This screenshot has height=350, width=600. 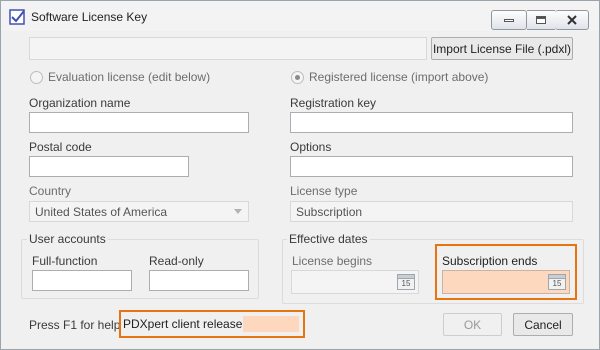 What do you see at coordinates (271, 324) in the screenshot?
I see `client-release-value` at bounding box center [271, 324].